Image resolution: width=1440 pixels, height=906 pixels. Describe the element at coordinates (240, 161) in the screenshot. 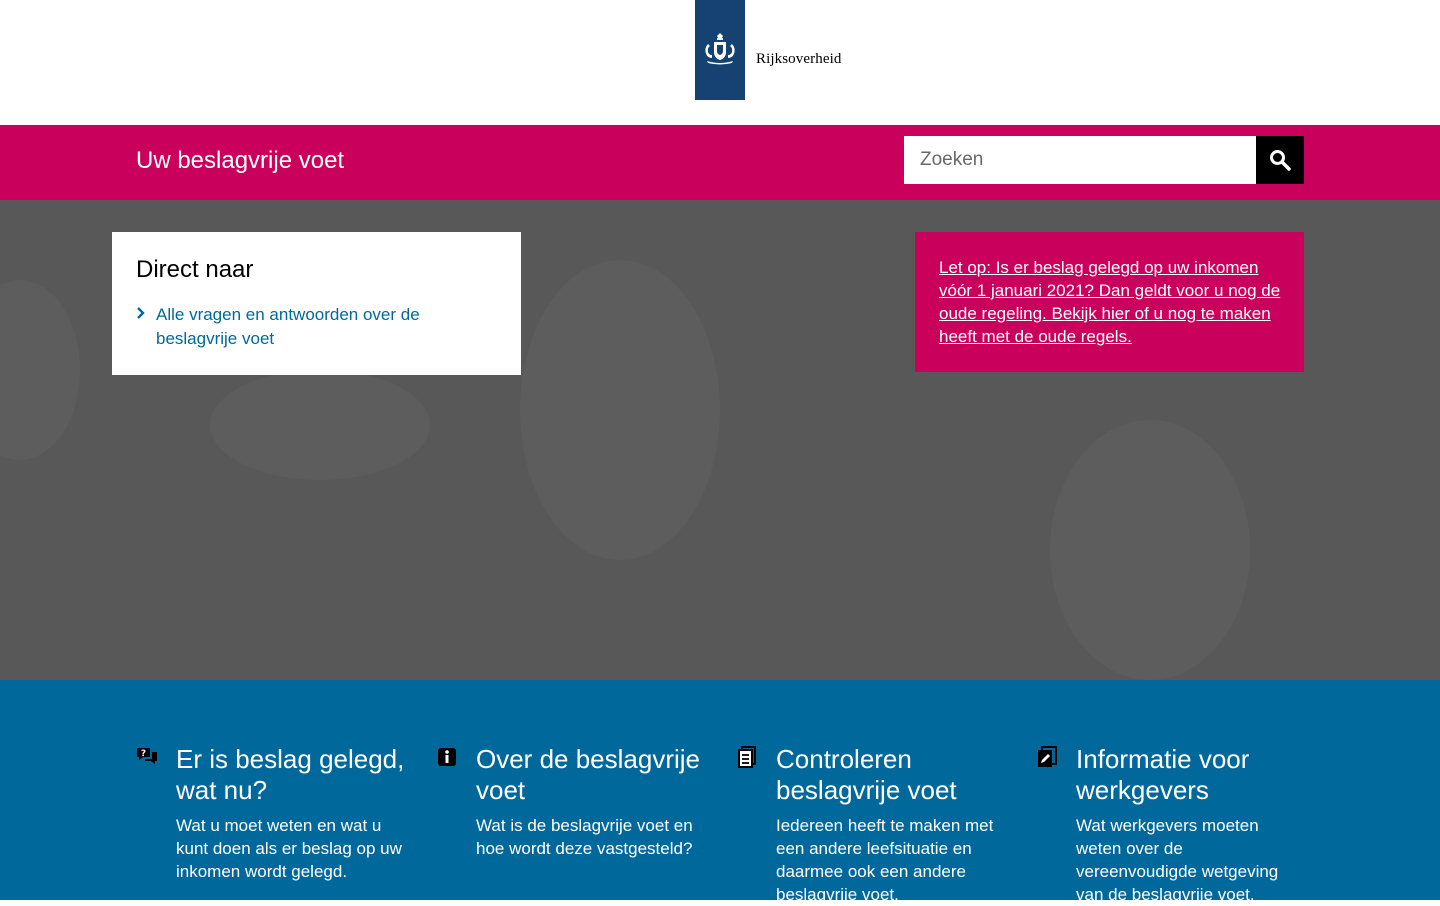

I see `site-title: Uw beslagvrije voet` at that location.